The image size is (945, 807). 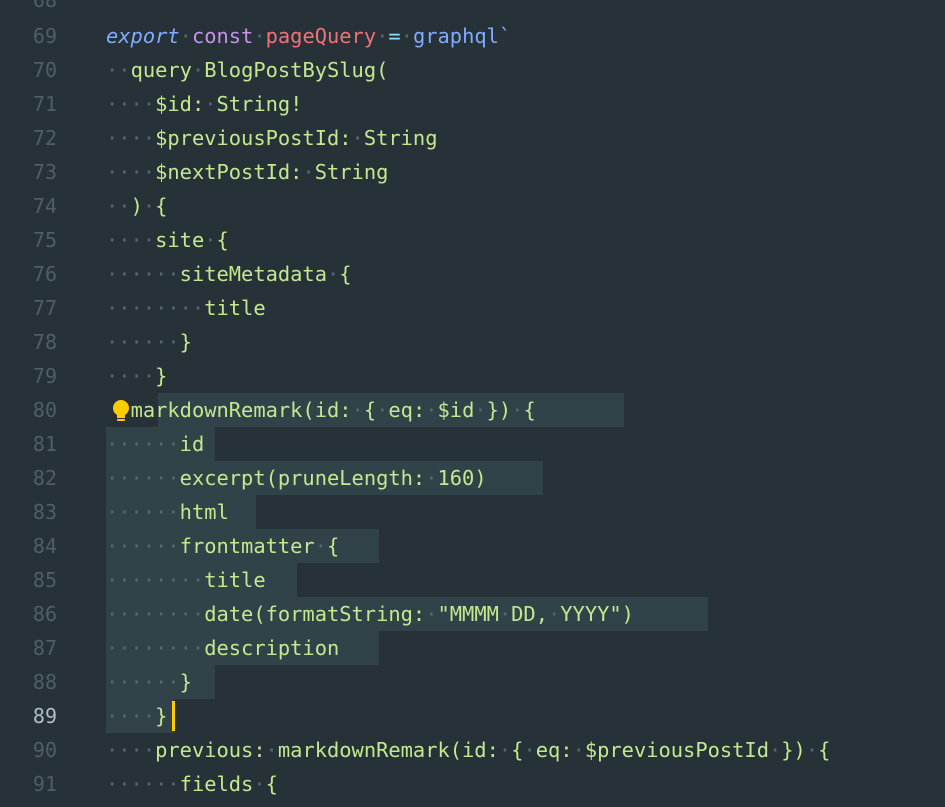 I want to click on code-line: 78 ······}, so click(x=472, y=342).